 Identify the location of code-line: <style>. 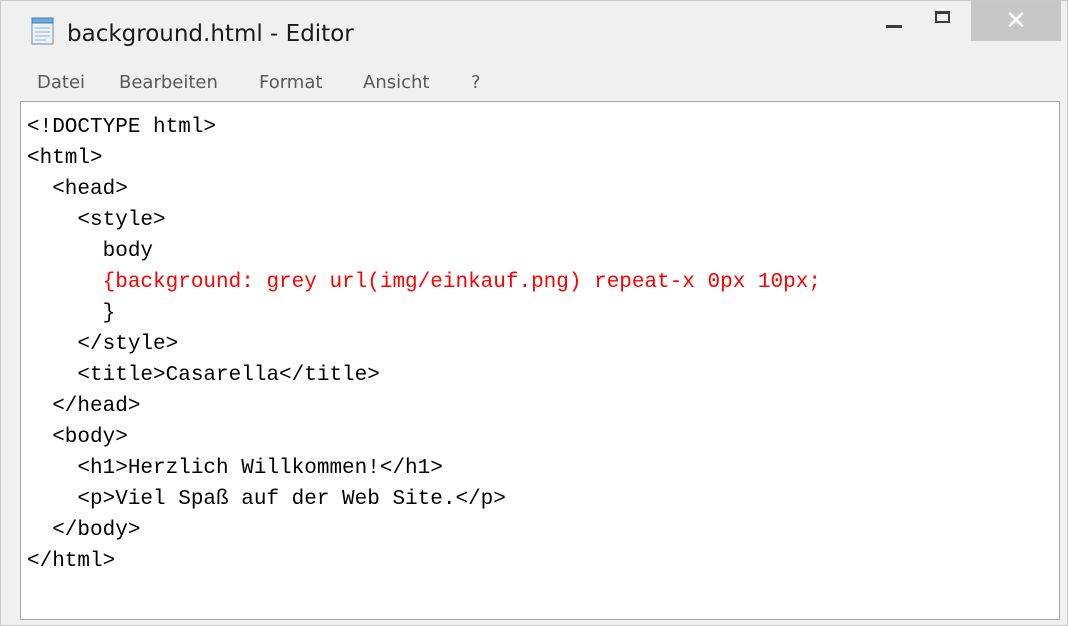
(96, 220).